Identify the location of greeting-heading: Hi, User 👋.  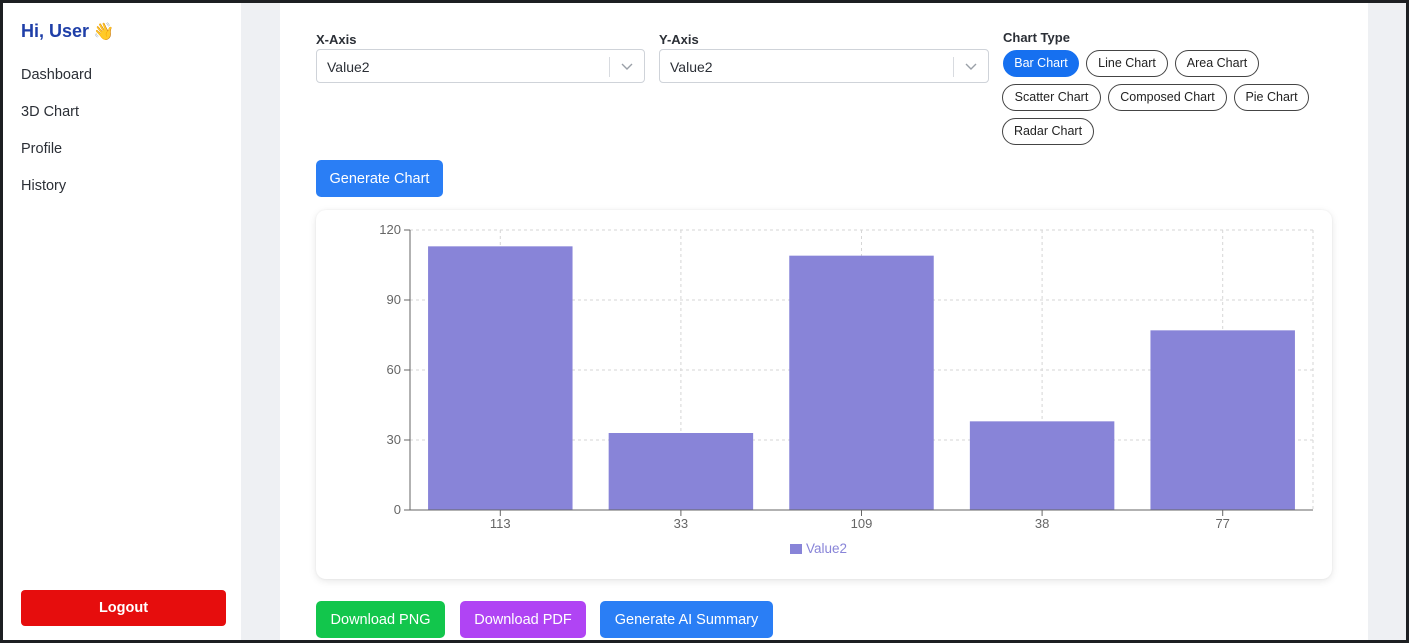
(67, 31).